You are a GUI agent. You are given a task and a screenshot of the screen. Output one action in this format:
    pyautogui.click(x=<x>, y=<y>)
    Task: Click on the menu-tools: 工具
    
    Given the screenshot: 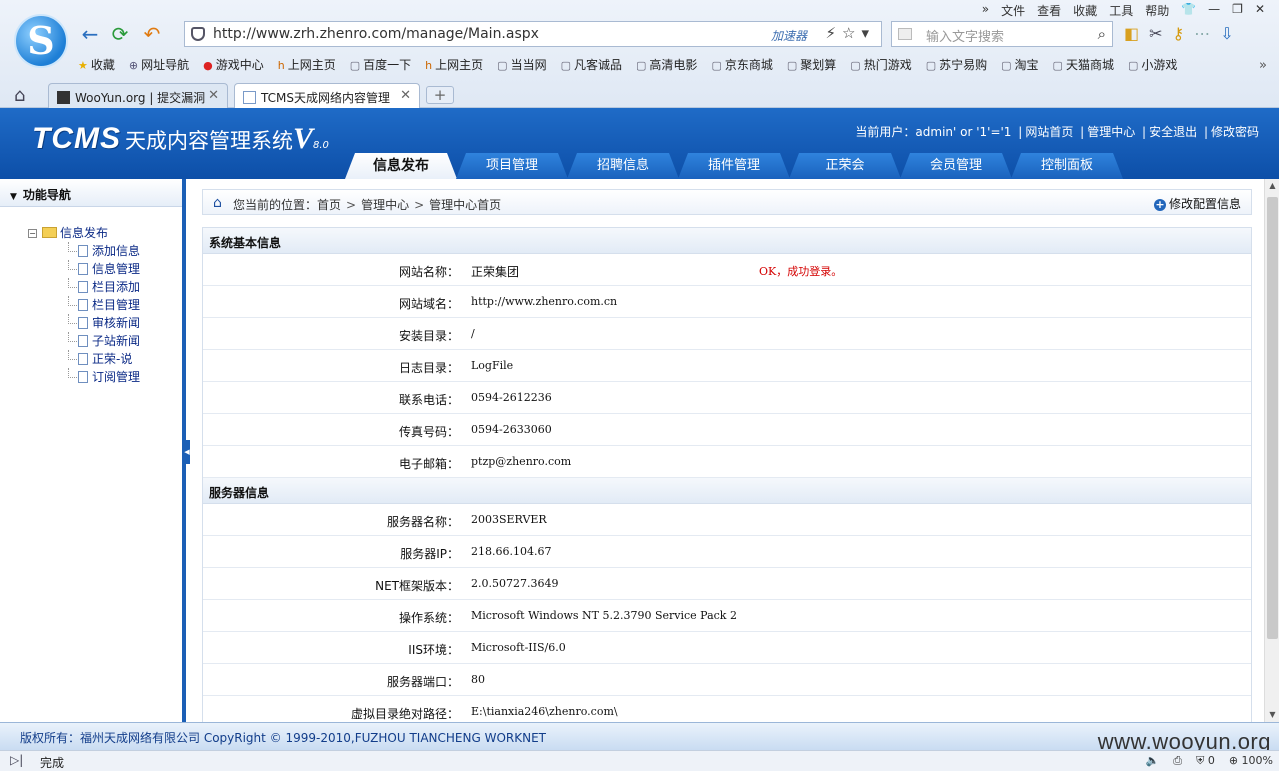 What is the action you would take?
    pyautogui.click(x=1121, y=10)
    